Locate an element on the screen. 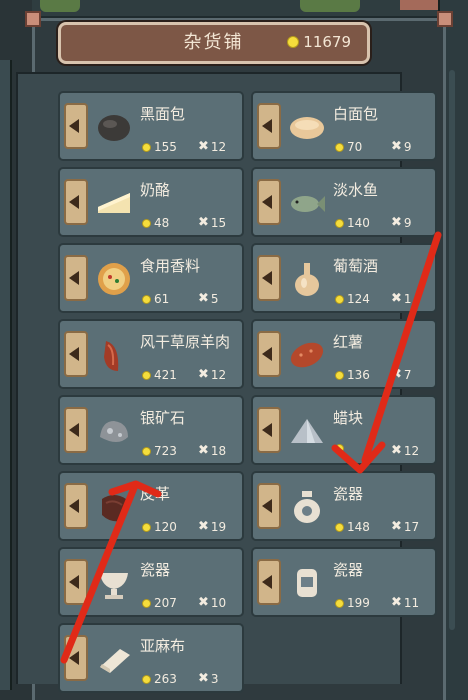  item-price: 148 is located at coordinates (352, 527).